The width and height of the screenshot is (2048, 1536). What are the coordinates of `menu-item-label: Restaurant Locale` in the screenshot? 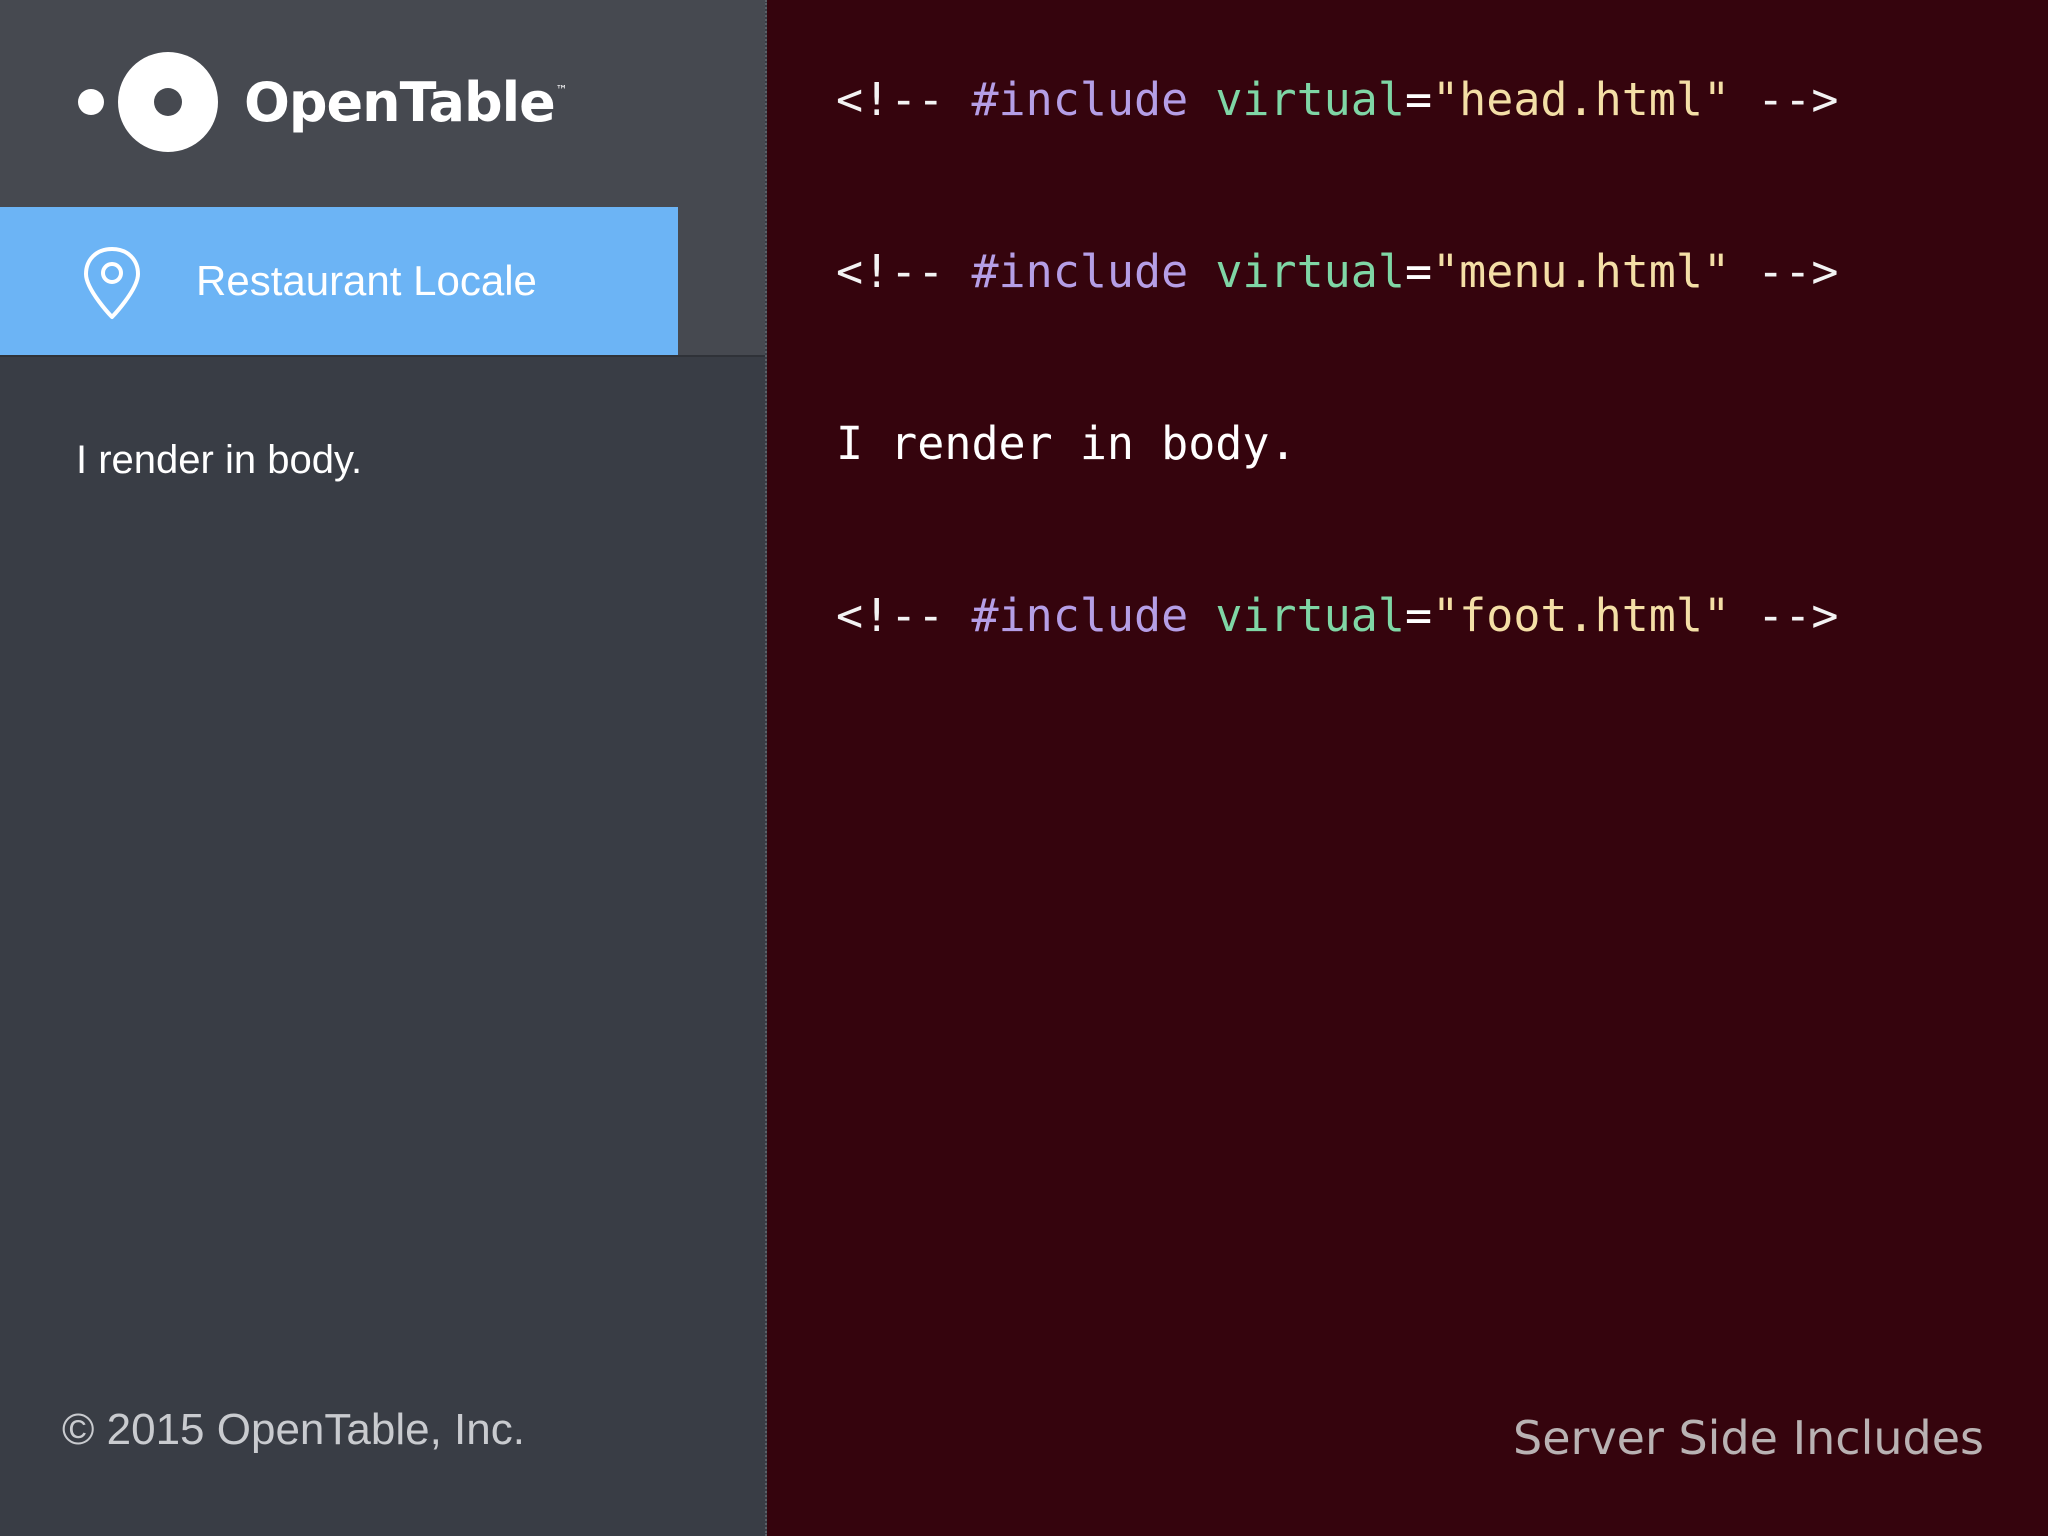 It's located at (366, 280).